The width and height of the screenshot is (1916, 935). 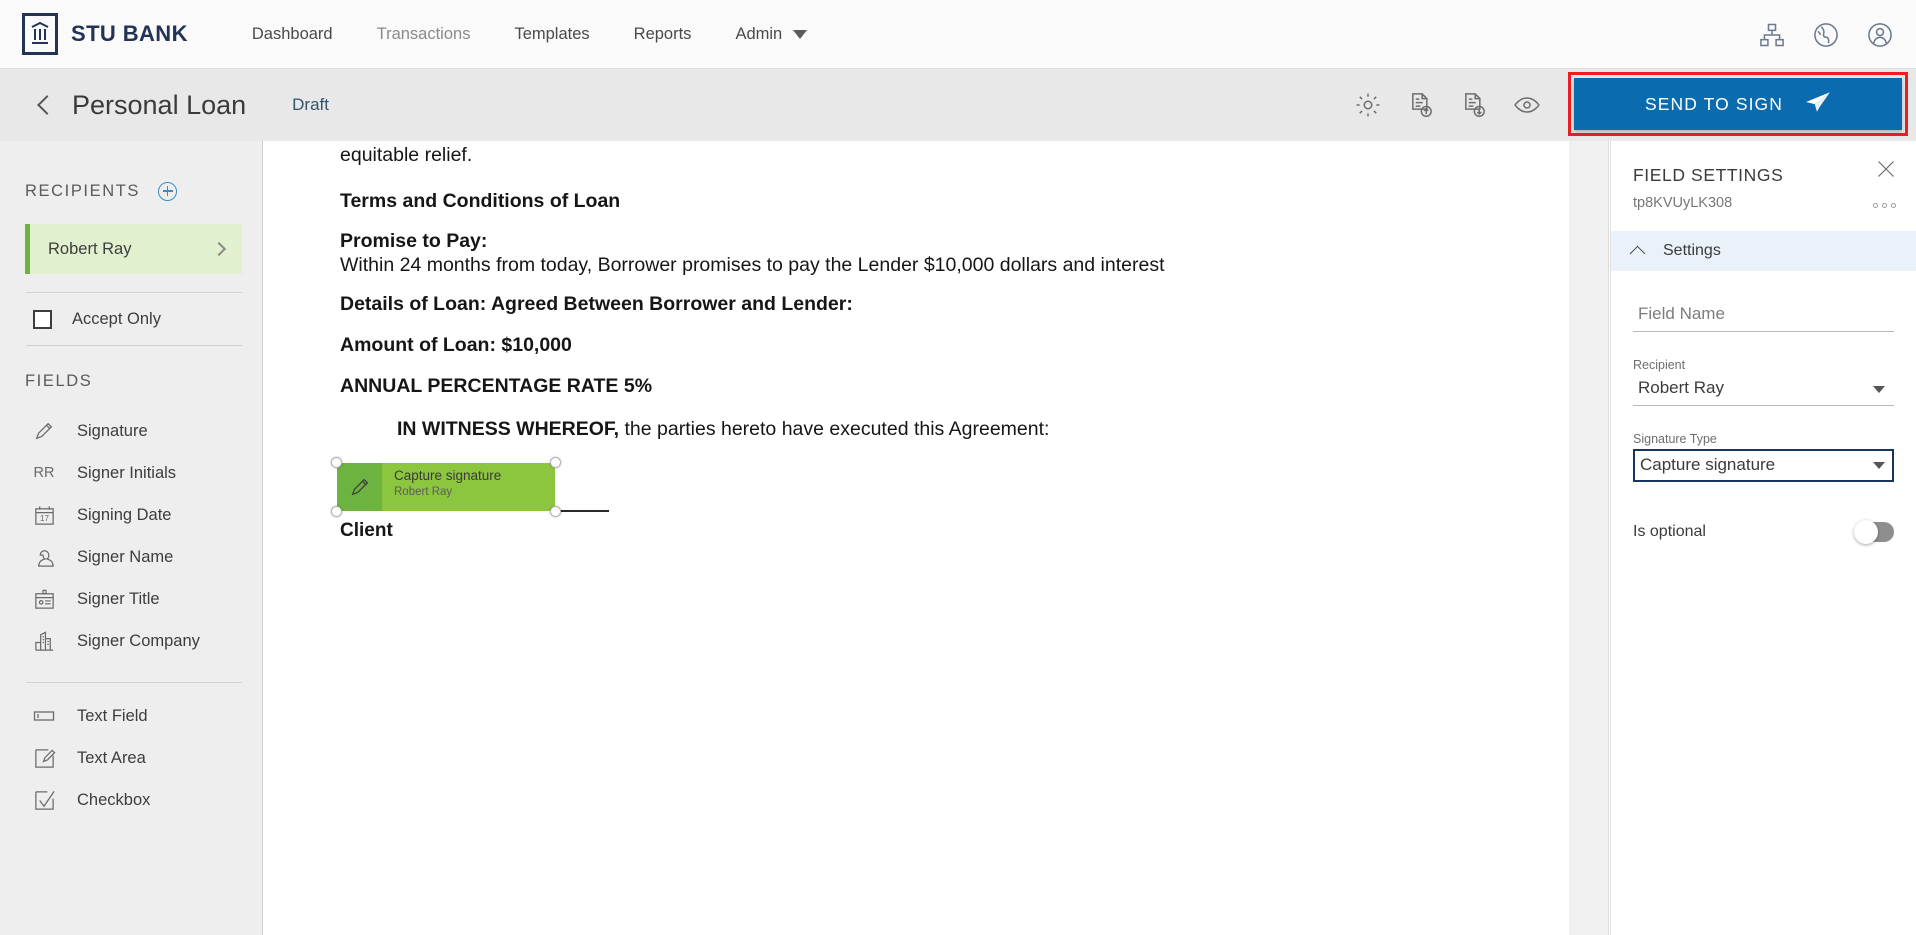 What do you see at coordinates (90, 248) in the screenshot?
I see `recipient-name: Robert Ray` at bounding box center [90, 248].